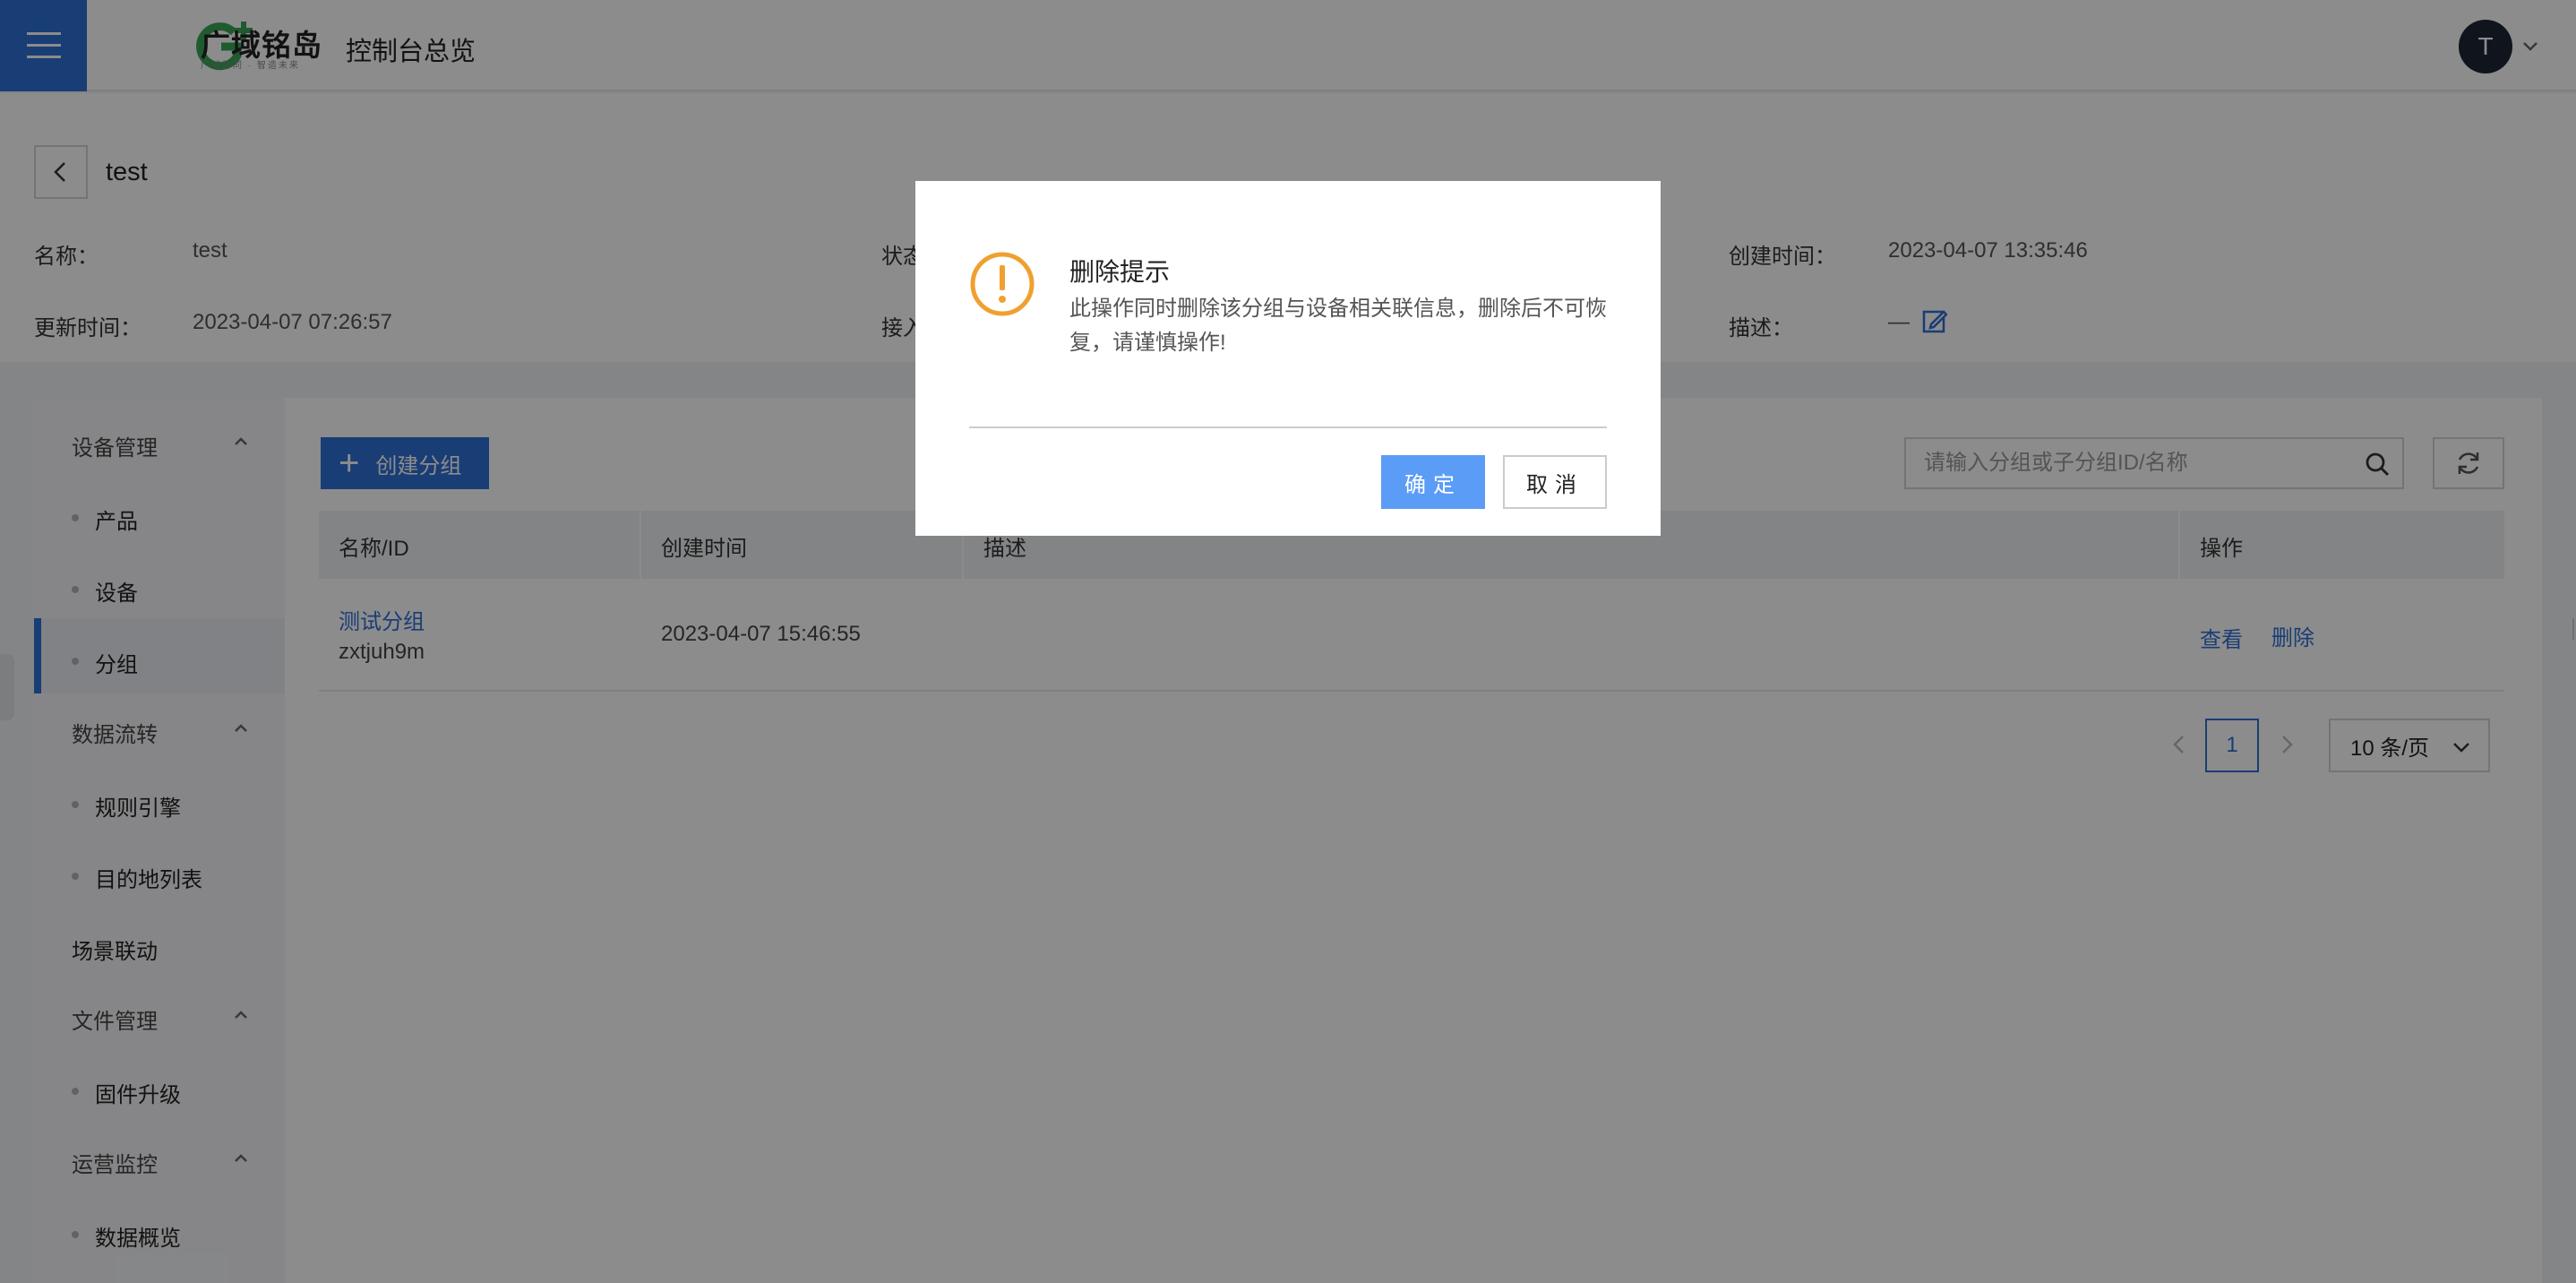 The image size is (2576, 1283). I want to click on dialog-message: 此操作同时删除该分组与设备相关联信息，删除后不可恢复，请谨慎操作!, so click(1338, 326).